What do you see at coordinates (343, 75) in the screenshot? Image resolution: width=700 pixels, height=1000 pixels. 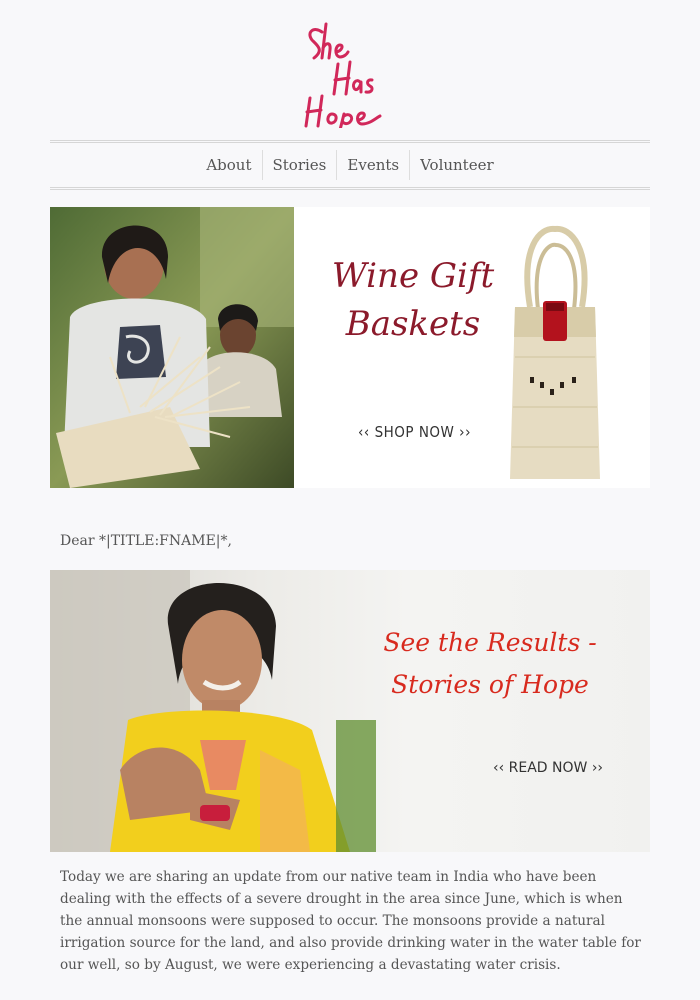 I see `she-has-hope-logo` at bounding box center [343, 75].